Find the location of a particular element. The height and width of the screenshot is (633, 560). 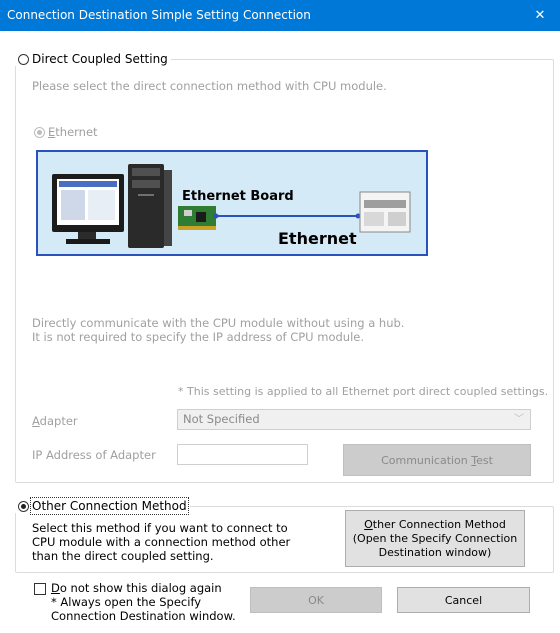

close-button: ✕ is located at coordinates (540, 15).